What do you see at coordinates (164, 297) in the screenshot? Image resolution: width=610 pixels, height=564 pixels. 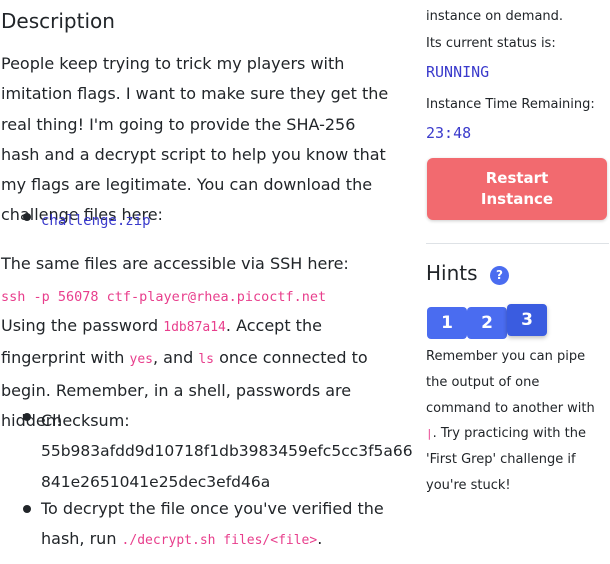 I see `ssh-command: ssh -p 56078 ctf-player@rhea.picoctf.net` at bounding box center [164, 297].